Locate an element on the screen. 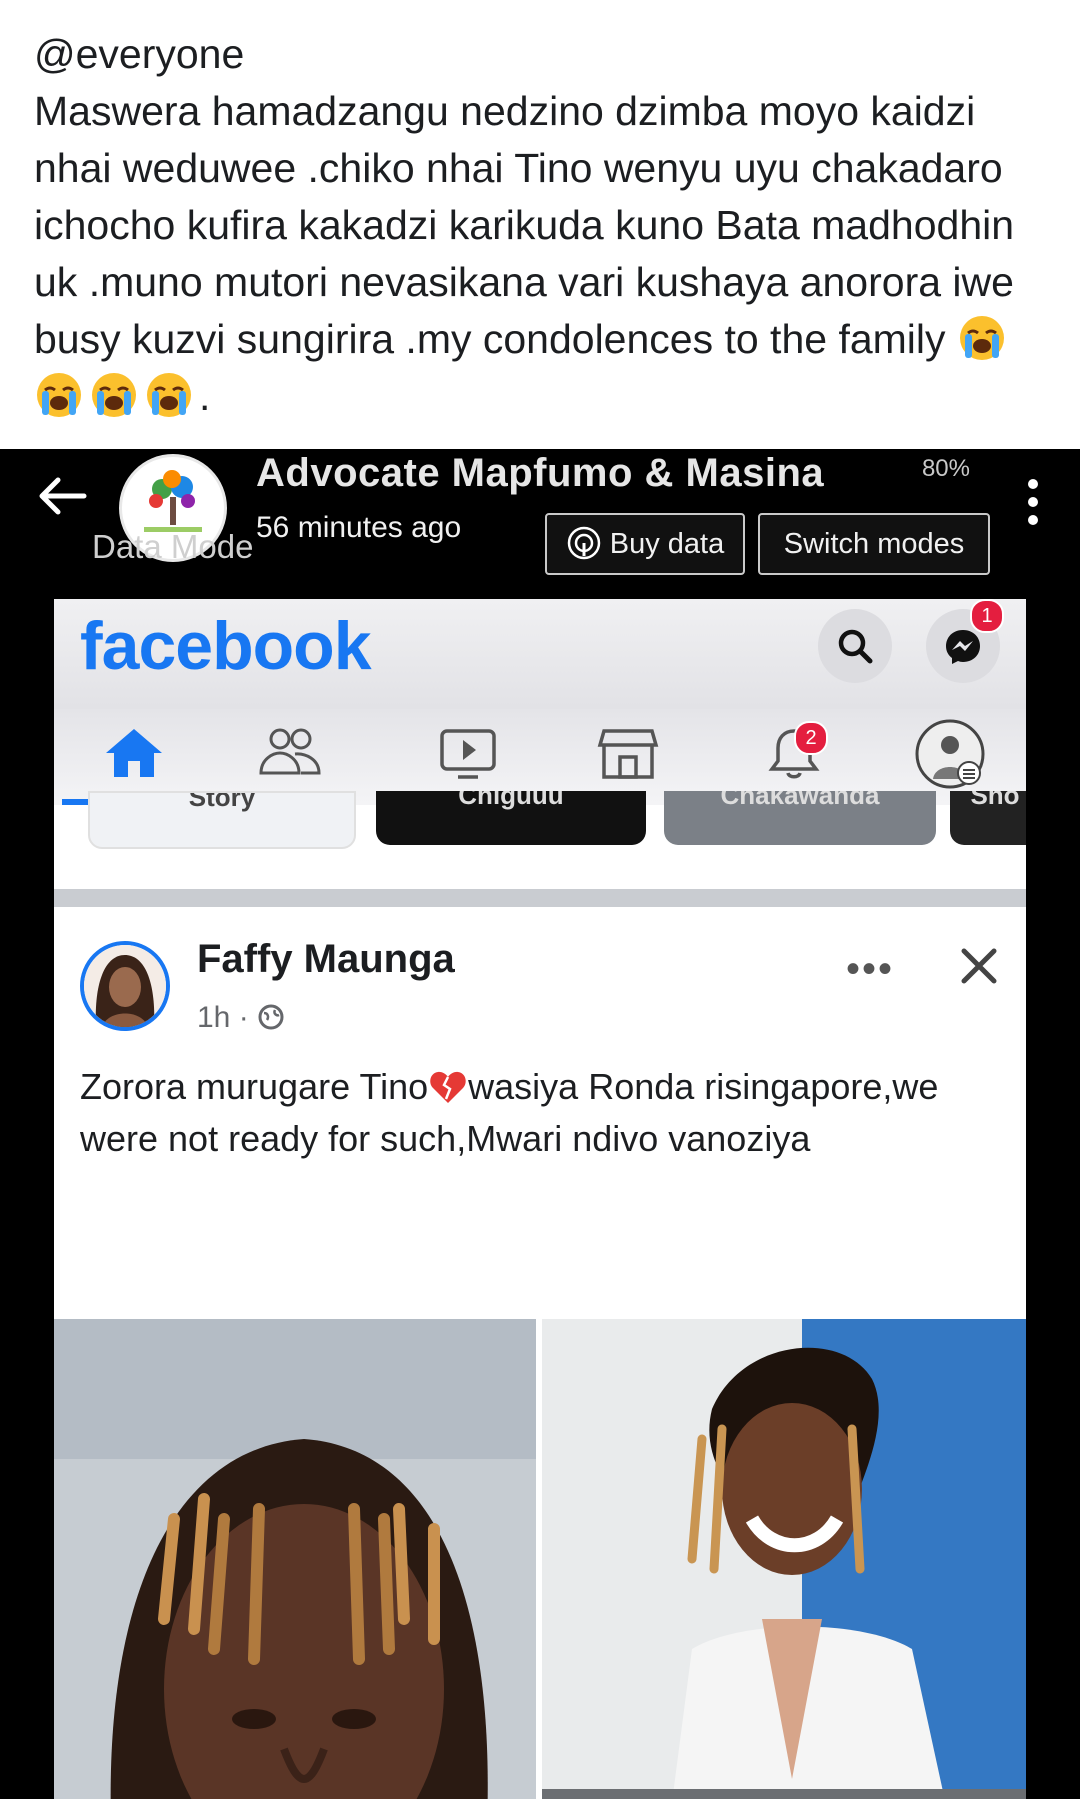 The width and height of the screenshot is (1080, 1799). watch-icon is located at coordinates (468, 754).